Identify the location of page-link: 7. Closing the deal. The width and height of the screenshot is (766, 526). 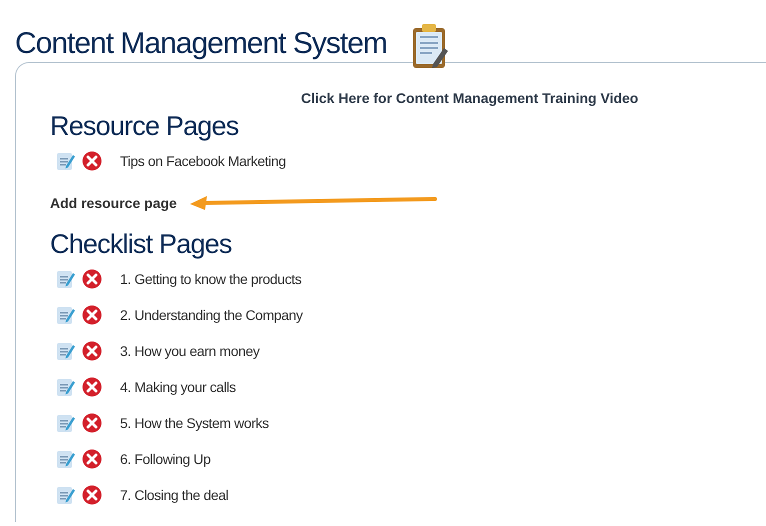
(174, 495).